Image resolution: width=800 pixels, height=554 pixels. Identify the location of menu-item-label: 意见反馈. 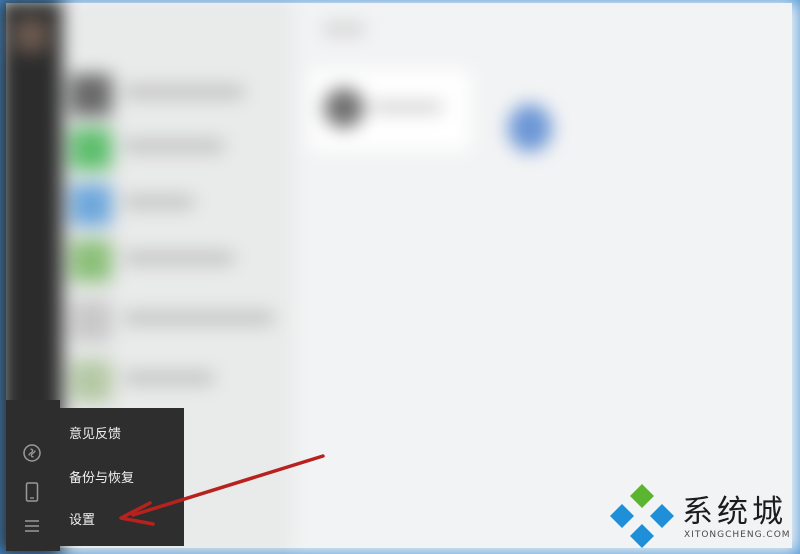
(95, 434).